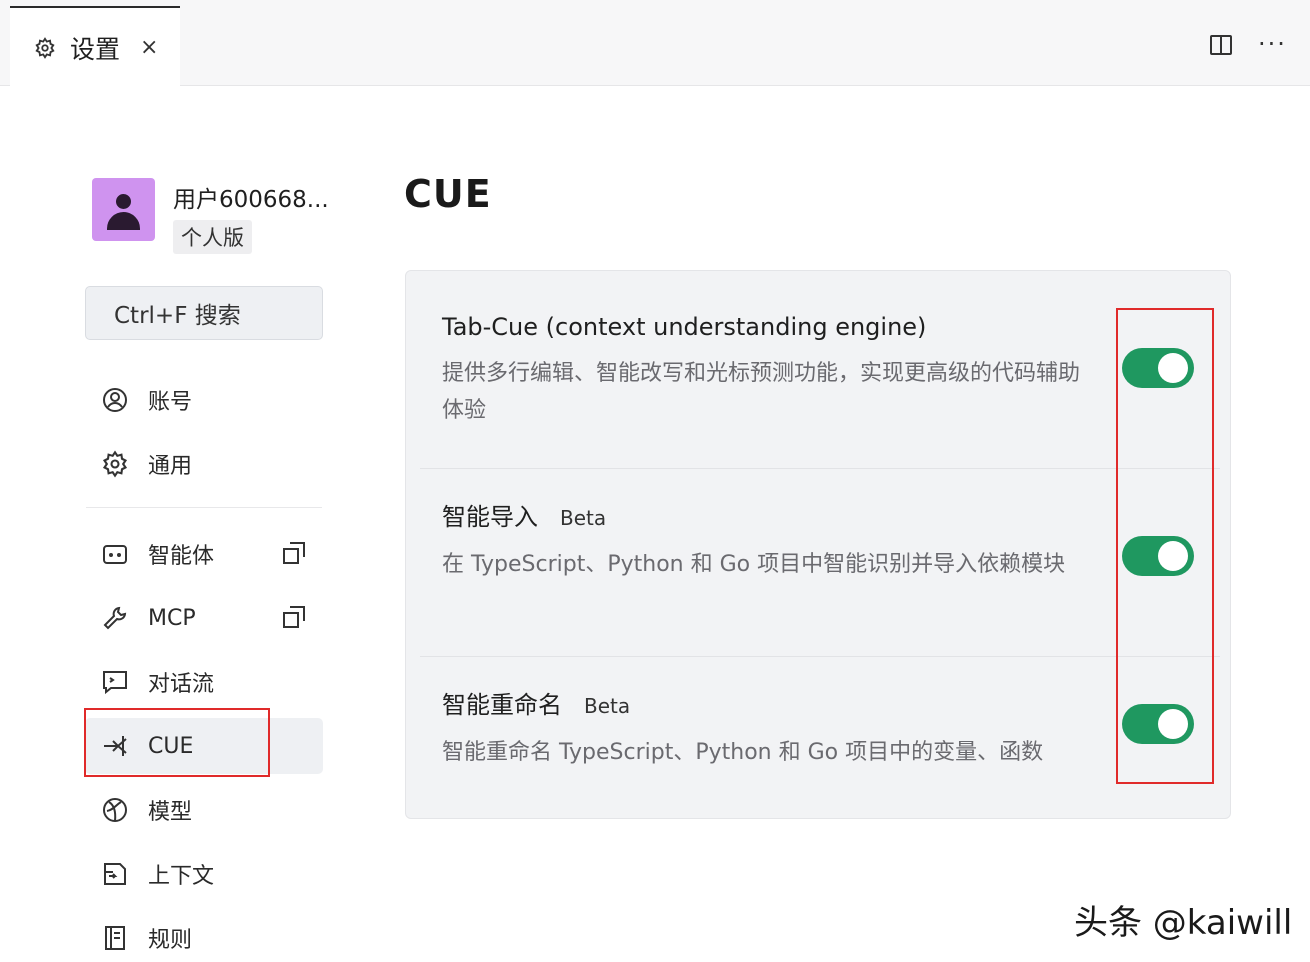  I want to click on setting-title-text: Tab-Cue (context understanding engine), so click(684, 327).